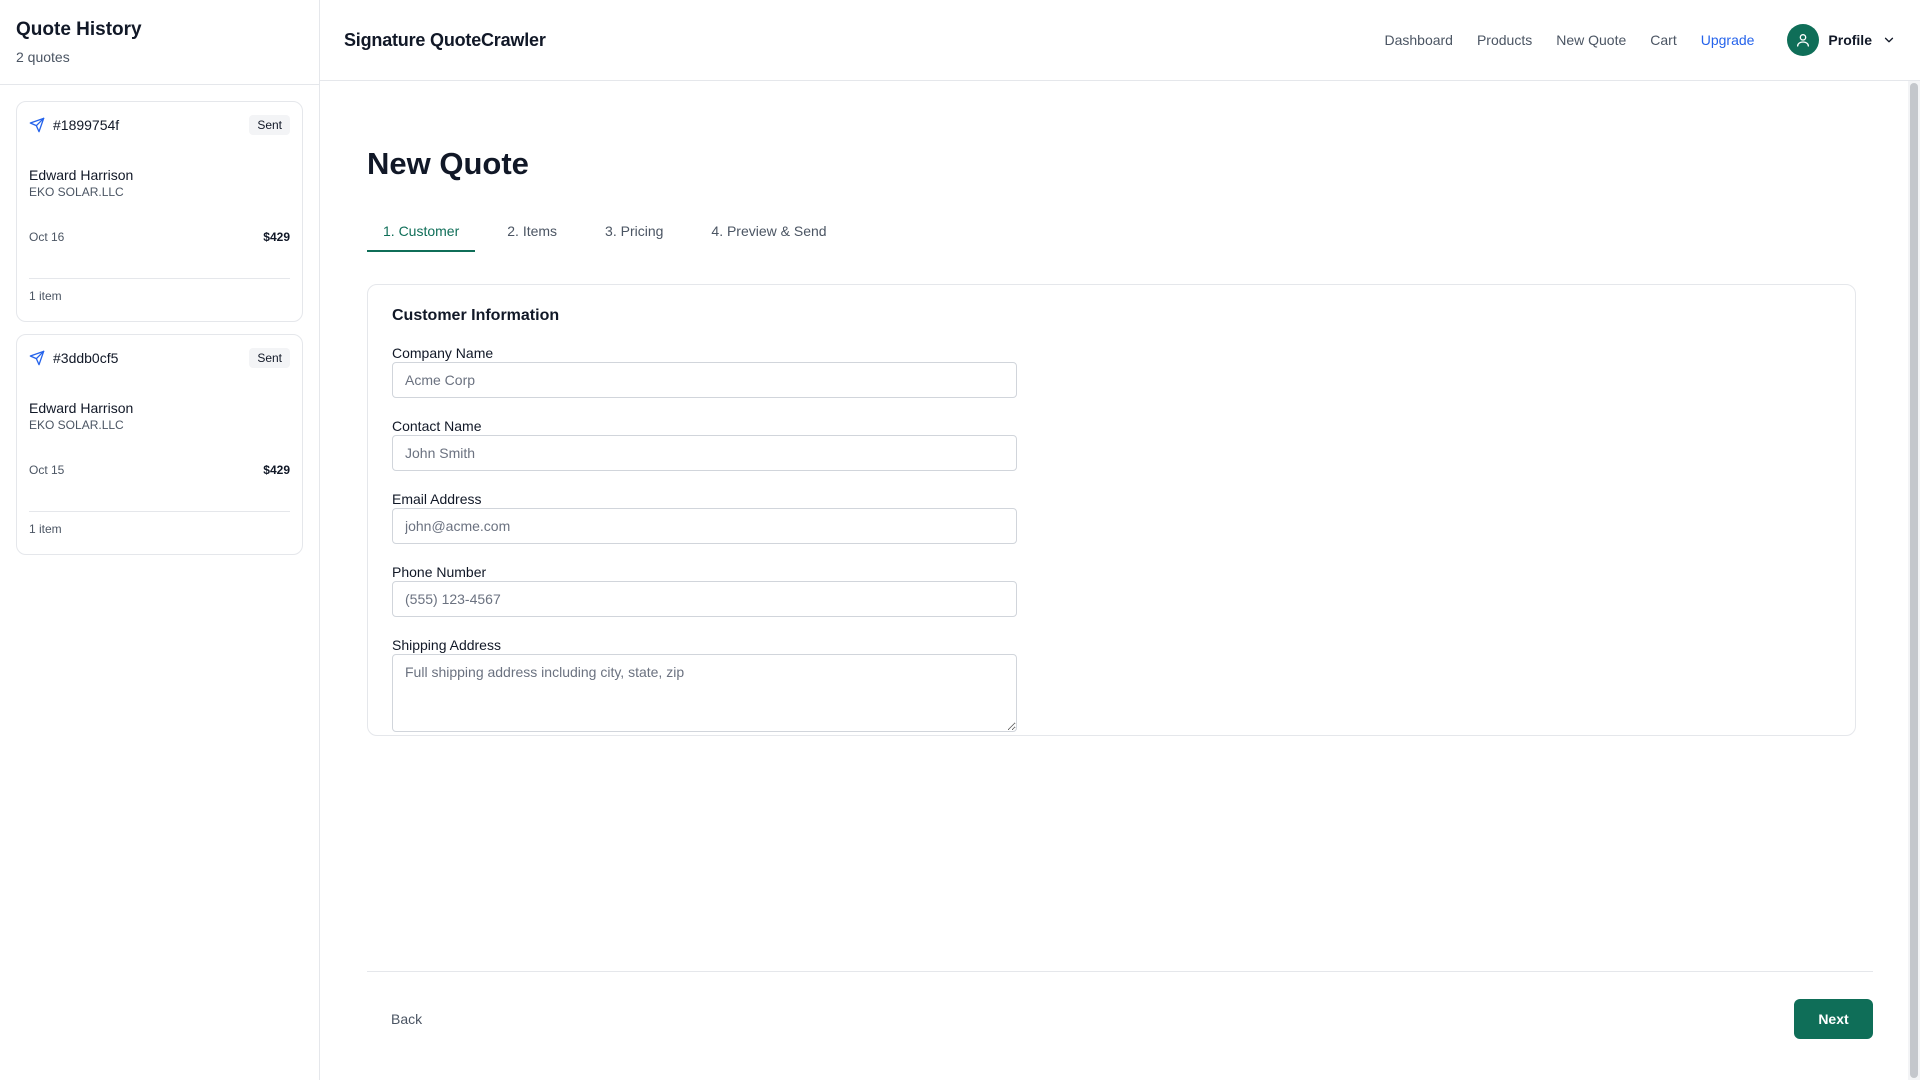  Describe the element at coordinates (1833, 1018) in the screenshot. I see `next-button: Next` at that location.